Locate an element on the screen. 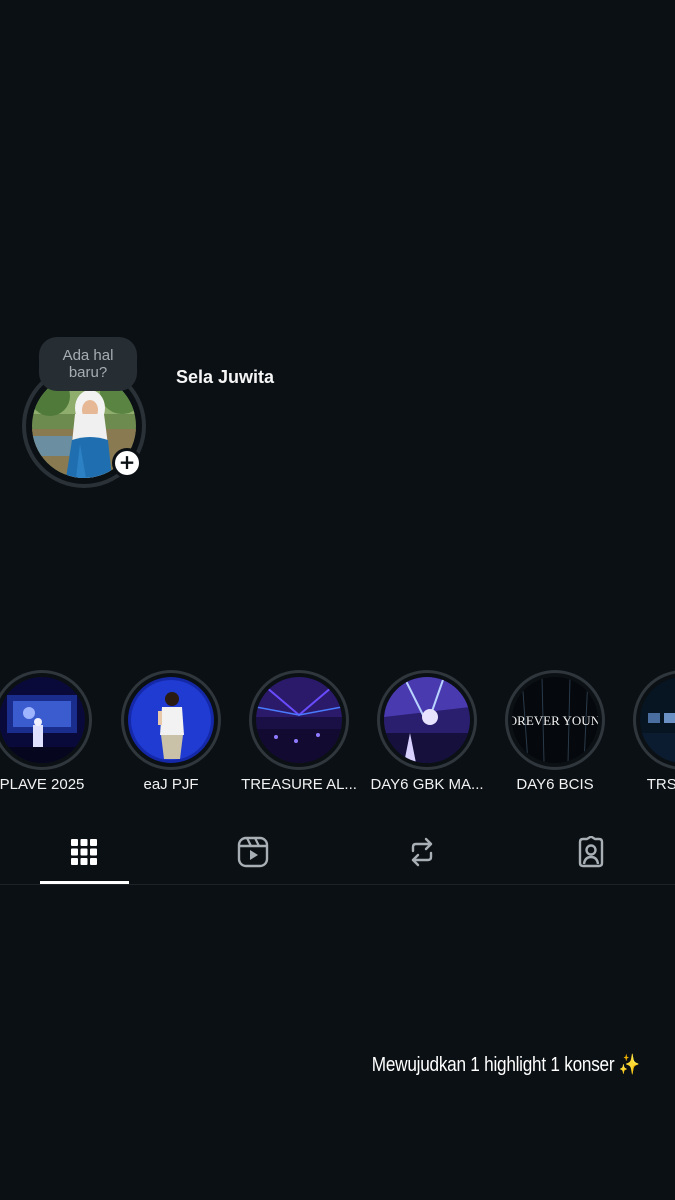 This screenshot has width=675, height=1200. profile-tabs is located at coordinates (337, 852).